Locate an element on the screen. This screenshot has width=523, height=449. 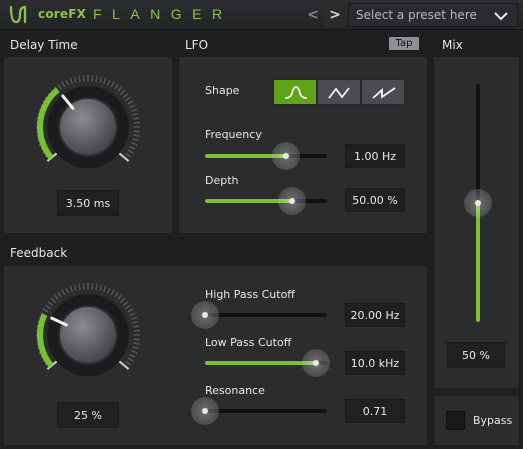
preset-dropdown: Select a preset here is located at coordinates (433, 15).